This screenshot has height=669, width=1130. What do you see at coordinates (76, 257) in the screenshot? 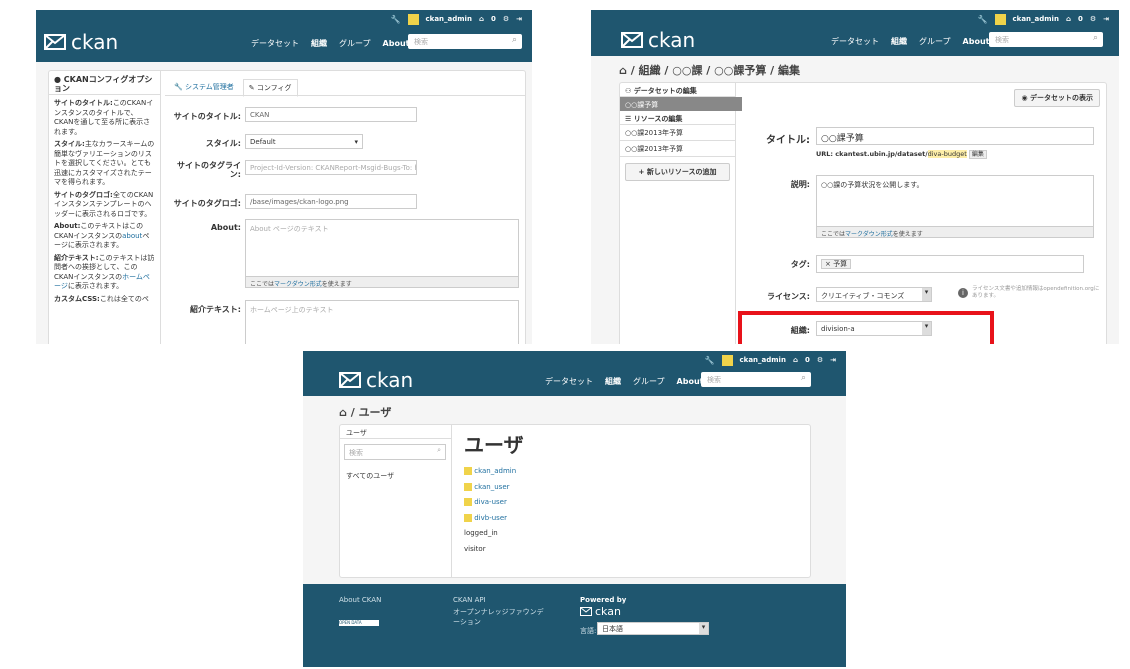
I see `help-term: 紹介テキスト:` at bounding box center [76, 257].